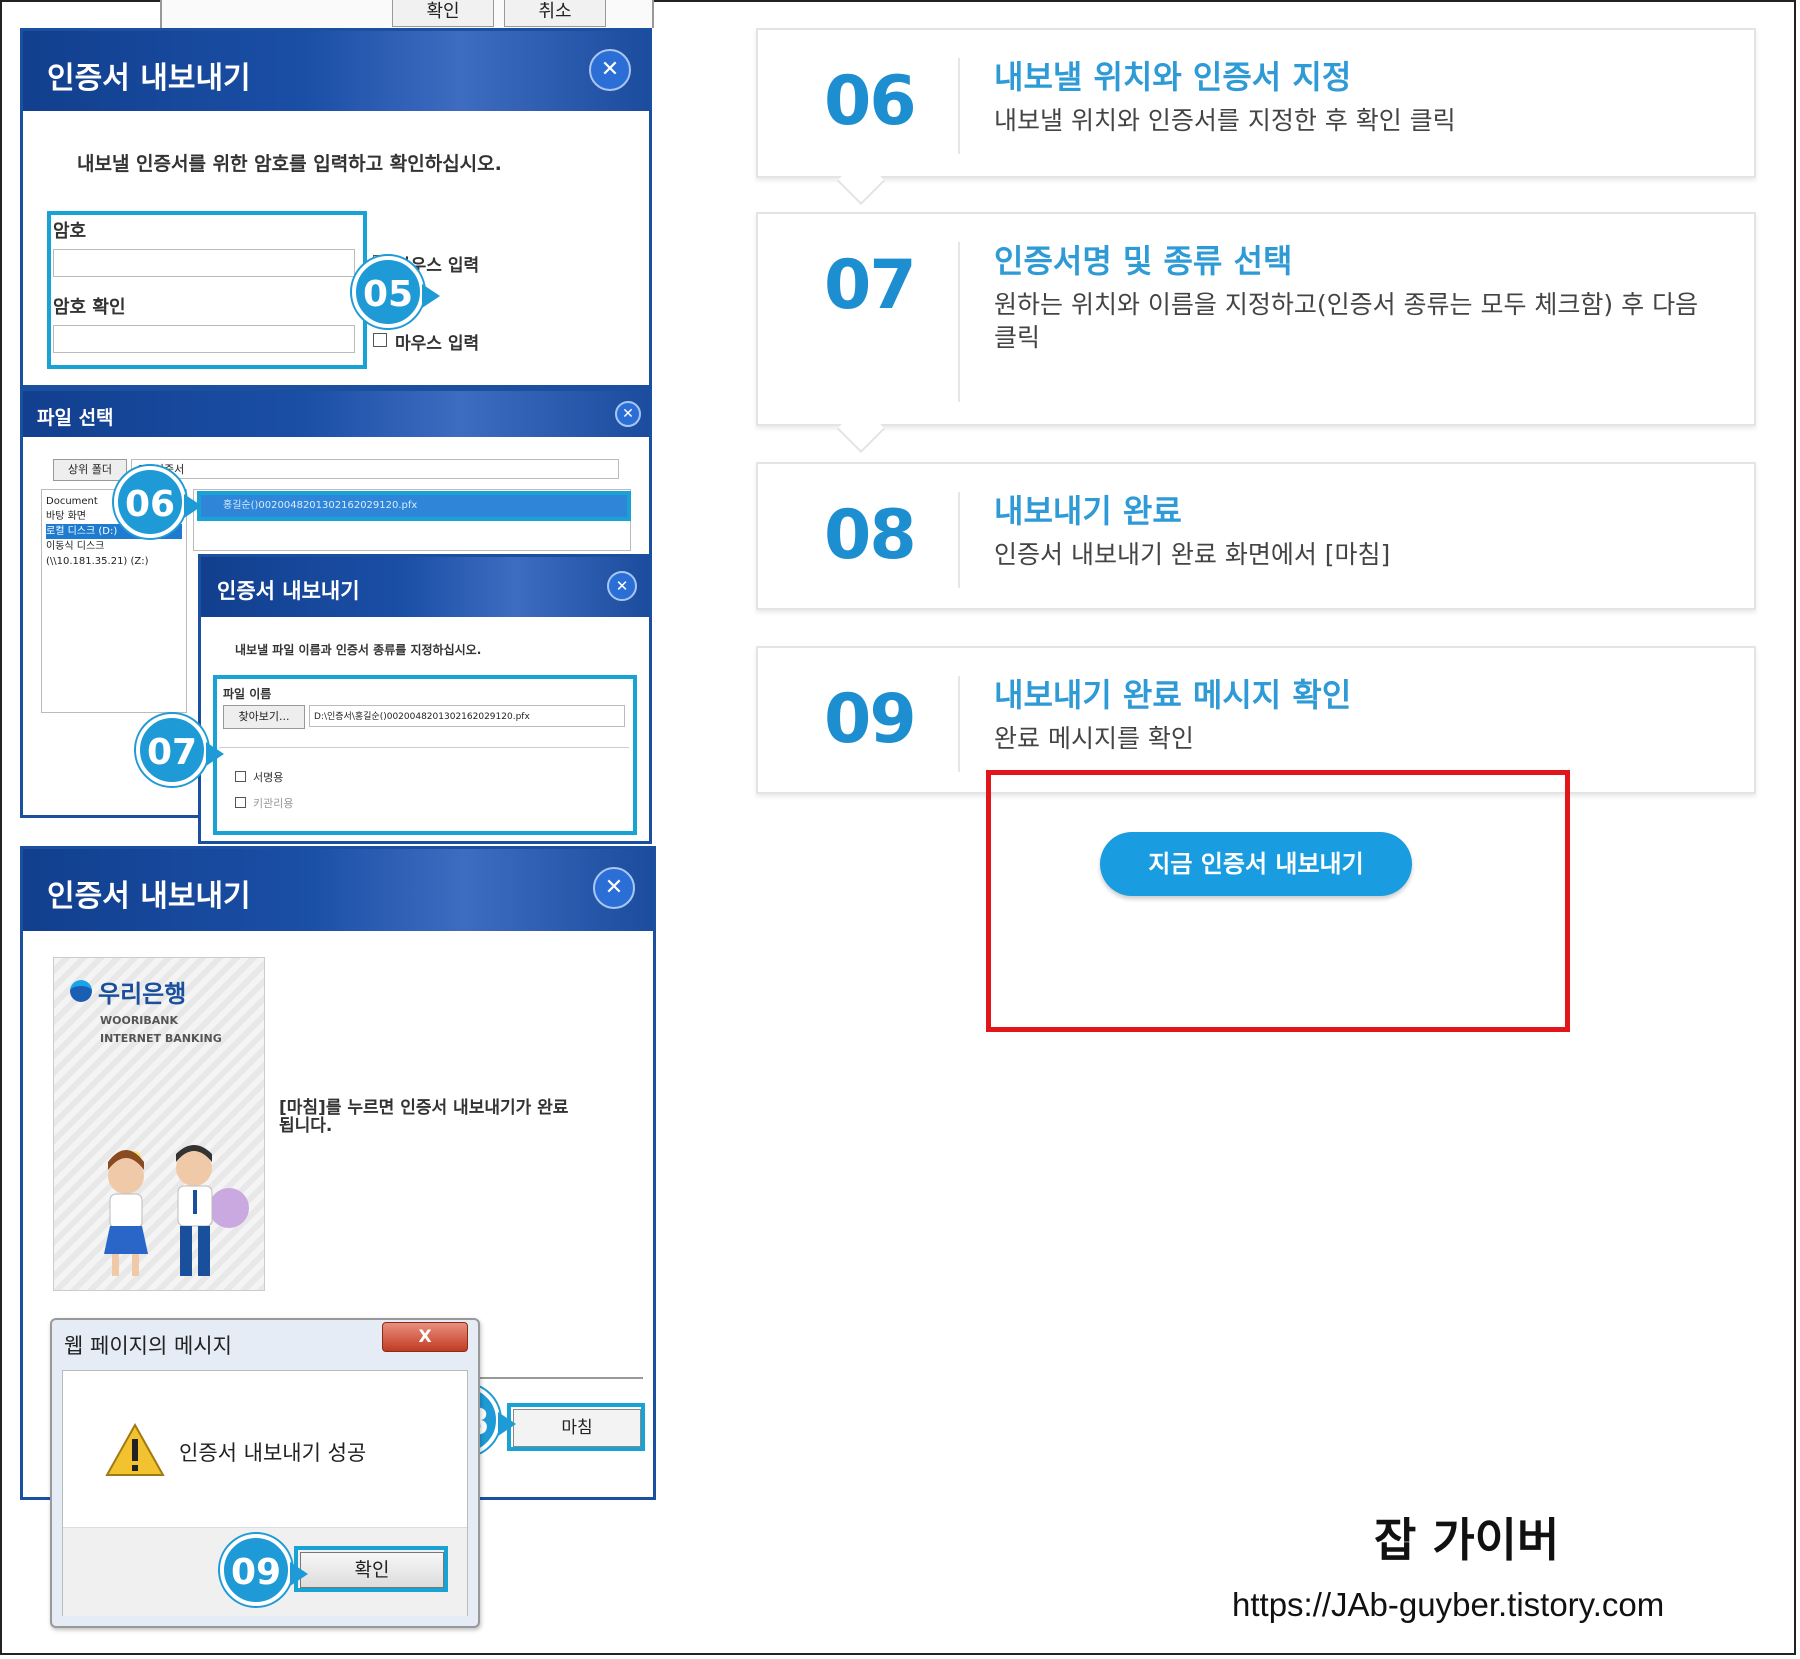  What do you see at coordinates (870, 101) in the screenshot?
I see `step-number: 06` at bounding box center [870, 101].